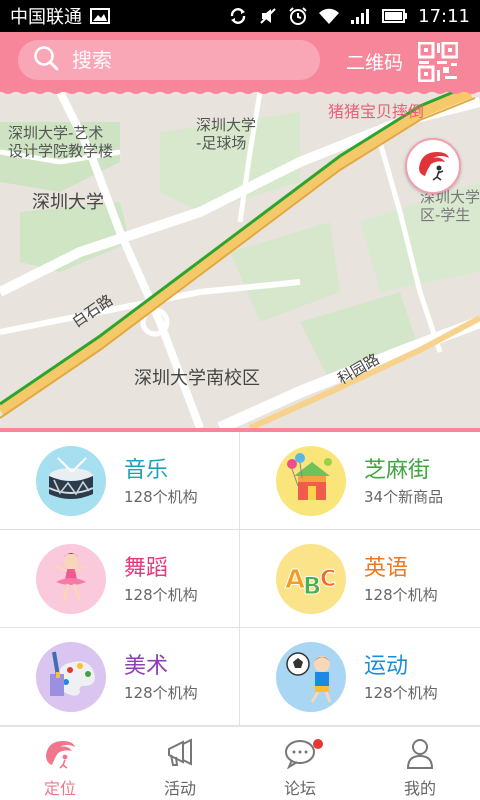  Describe the element at coordinates (311, 481) in the screenshot. I see `gift-house-icon` at that location.